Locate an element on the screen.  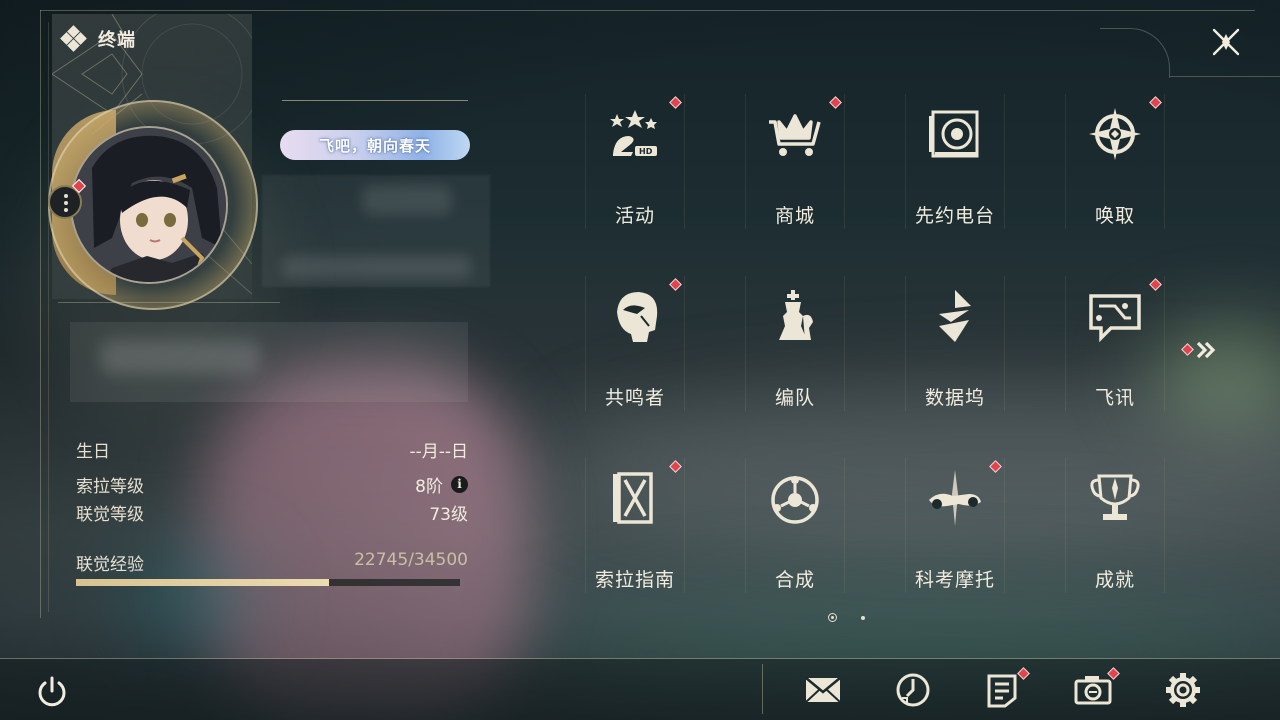
character-portrait is located at coordinates (149, 205).